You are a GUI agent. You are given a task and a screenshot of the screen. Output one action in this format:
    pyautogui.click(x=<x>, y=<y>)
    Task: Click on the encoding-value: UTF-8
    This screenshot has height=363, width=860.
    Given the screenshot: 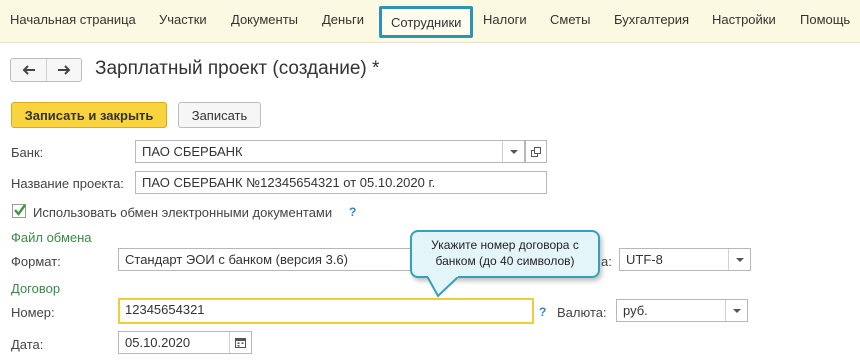 What is the action you would take?
    pyautogui.click(x=644, y=259)
    